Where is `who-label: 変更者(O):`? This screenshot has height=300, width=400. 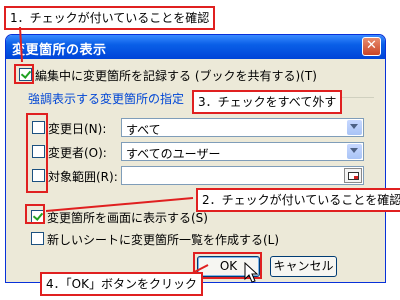
who-label: 変更者(O): is located at coordinates (77, 152).